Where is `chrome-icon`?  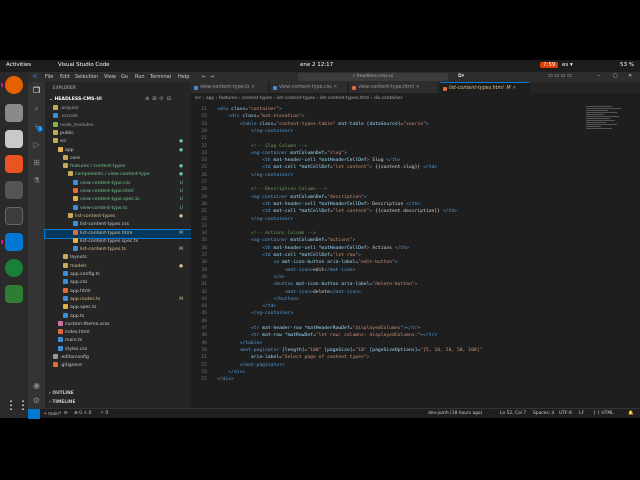
chrome-icon is located at coordinates (14, 268).